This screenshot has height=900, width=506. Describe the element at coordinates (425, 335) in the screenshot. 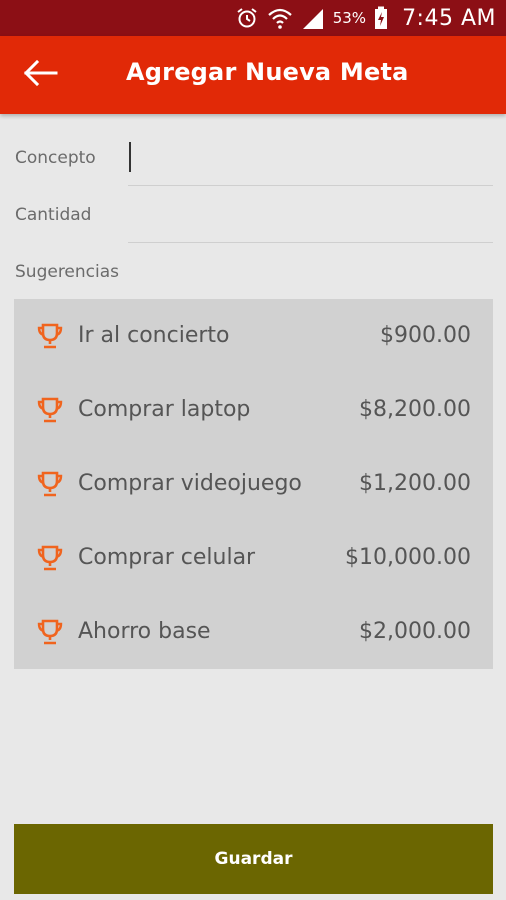

I see `suggestion-amount: $900.00` at that location.